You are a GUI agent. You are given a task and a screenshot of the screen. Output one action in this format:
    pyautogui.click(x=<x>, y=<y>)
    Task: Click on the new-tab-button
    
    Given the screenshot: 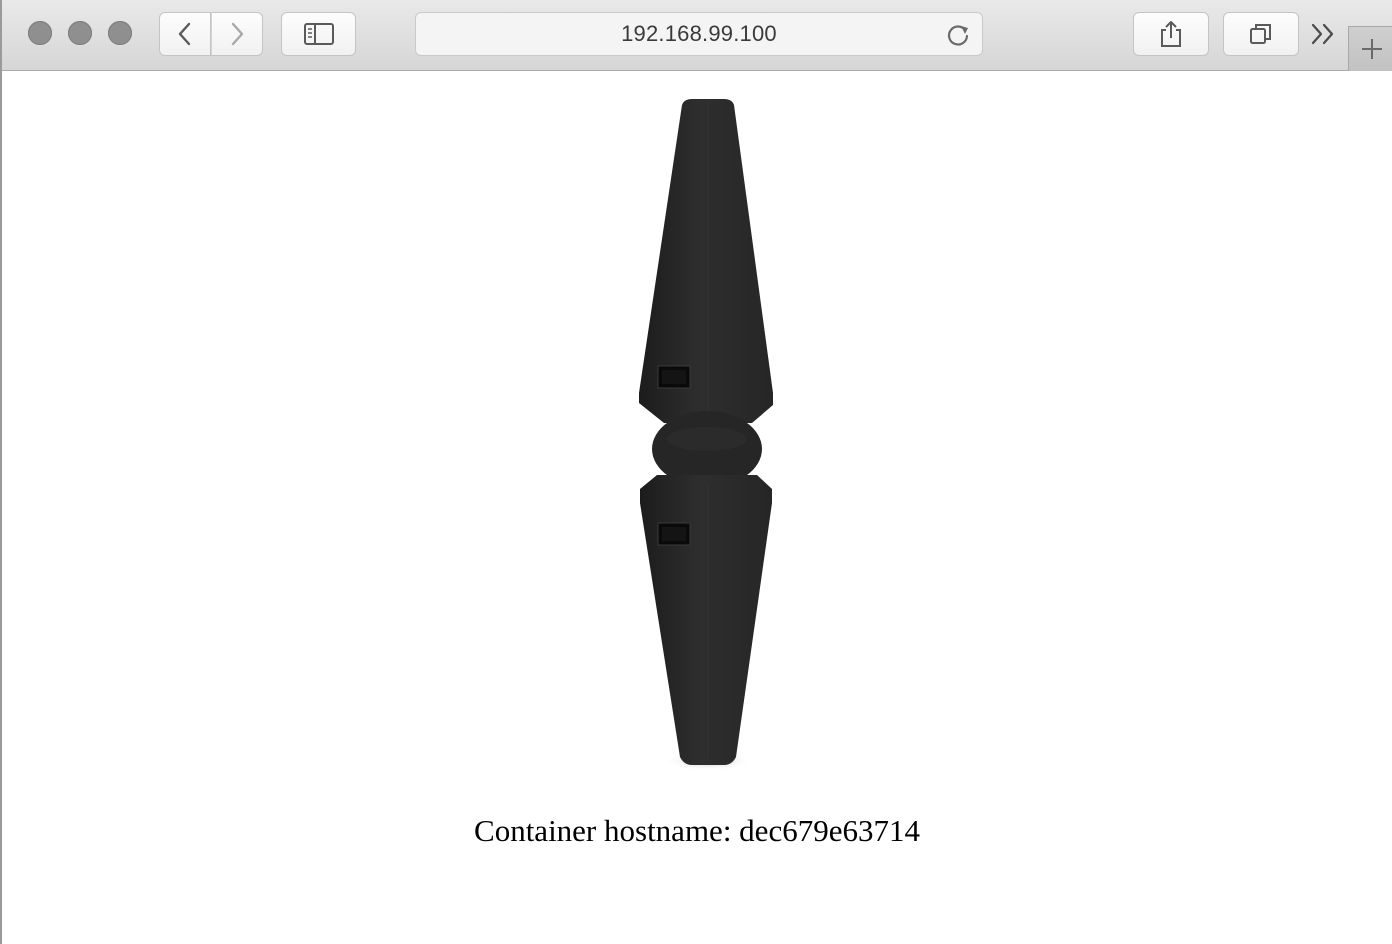 What is the action you would take?
    pyautogui.click(x=1370, y=48)
    